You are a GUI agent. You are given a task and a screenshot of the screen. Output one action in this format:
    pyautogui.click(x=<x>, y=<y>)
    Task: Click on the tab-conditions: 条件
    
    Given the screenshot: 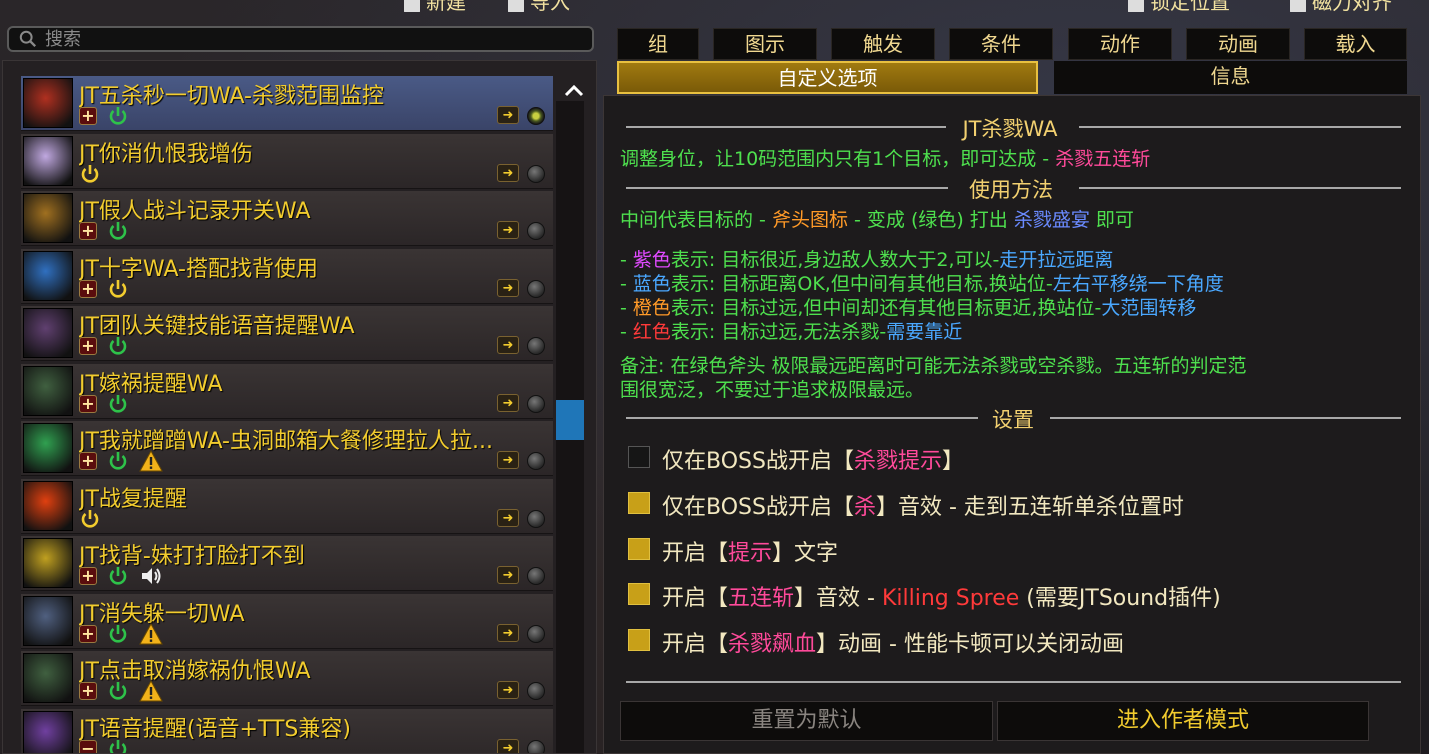 What is the action you would take?
    pyautogui.click(x=1001, y=44)
    